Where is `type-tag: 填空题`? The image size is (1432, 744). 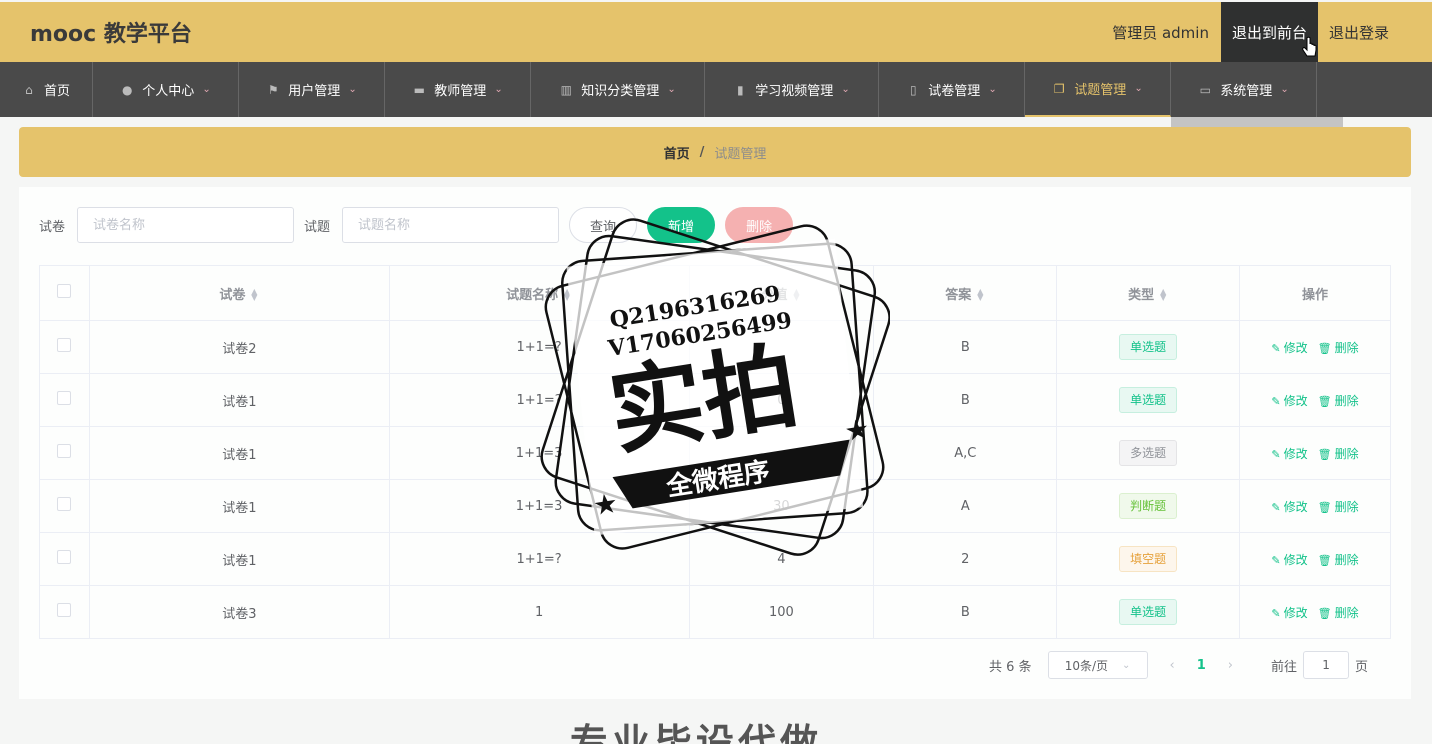
type-tag: 填空题 is located at coordinates (1148, 559).